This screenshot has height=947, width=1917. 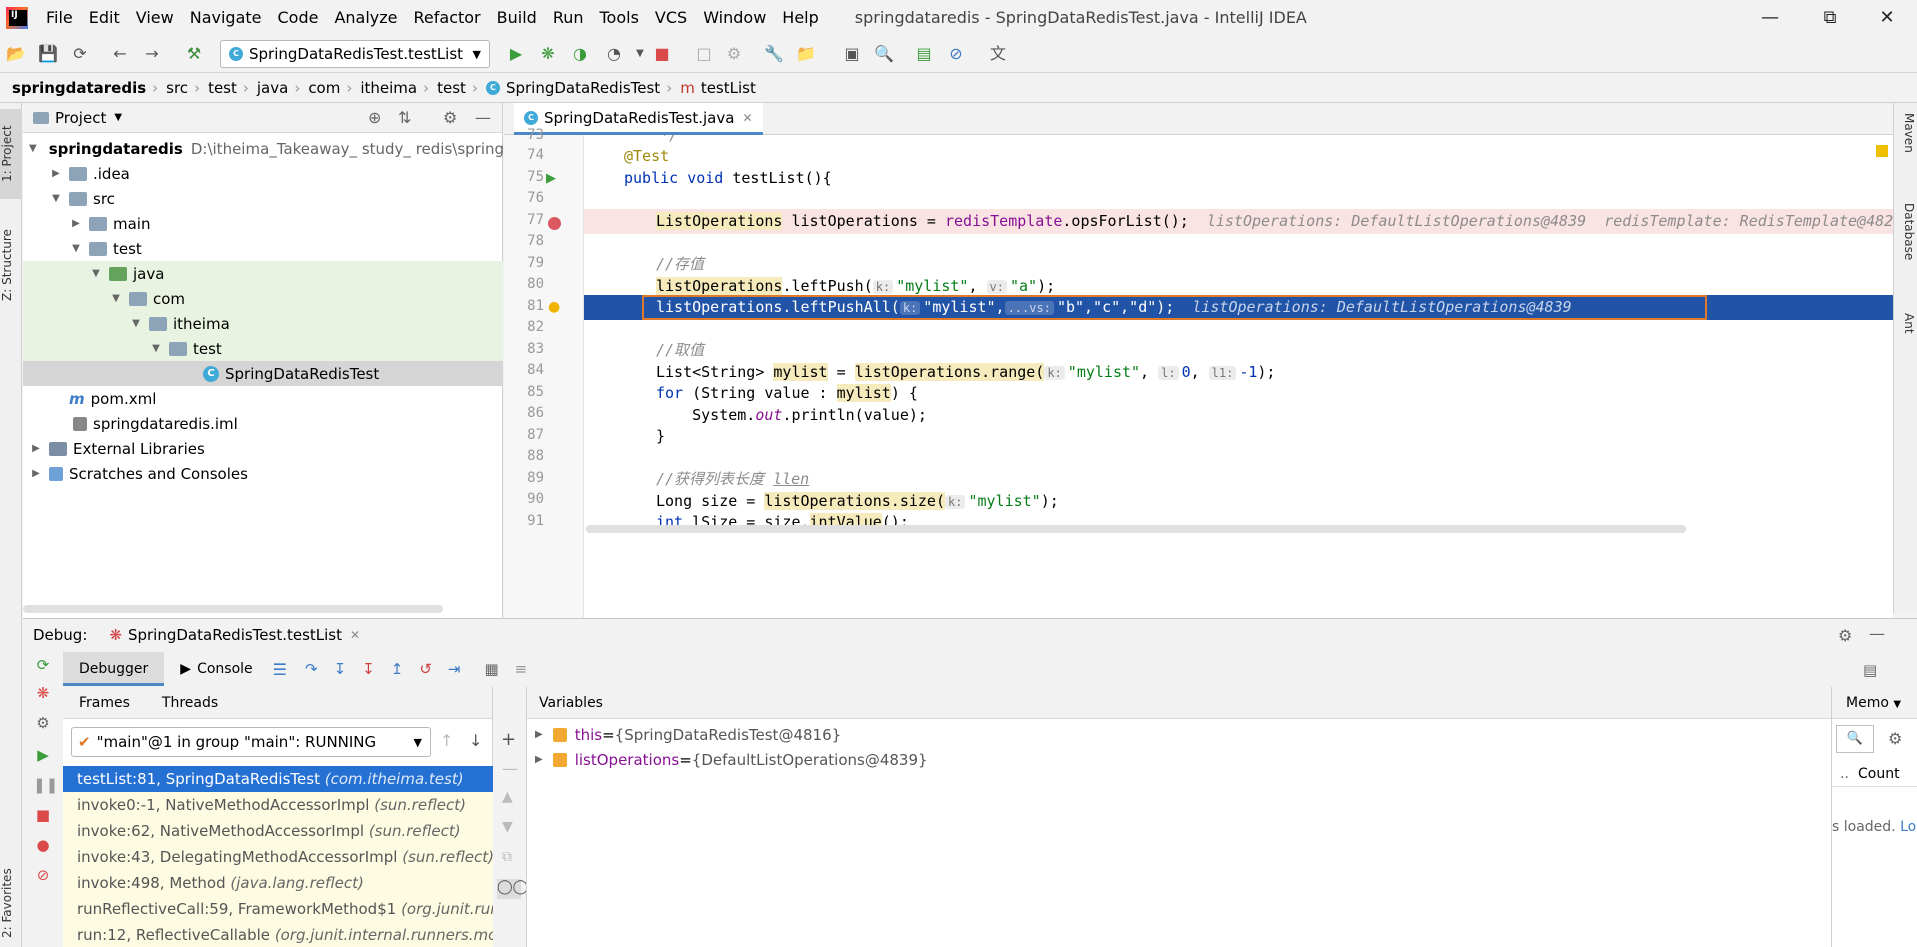 I want to click on minimize-icon: —, so click(x=1770, y=17).